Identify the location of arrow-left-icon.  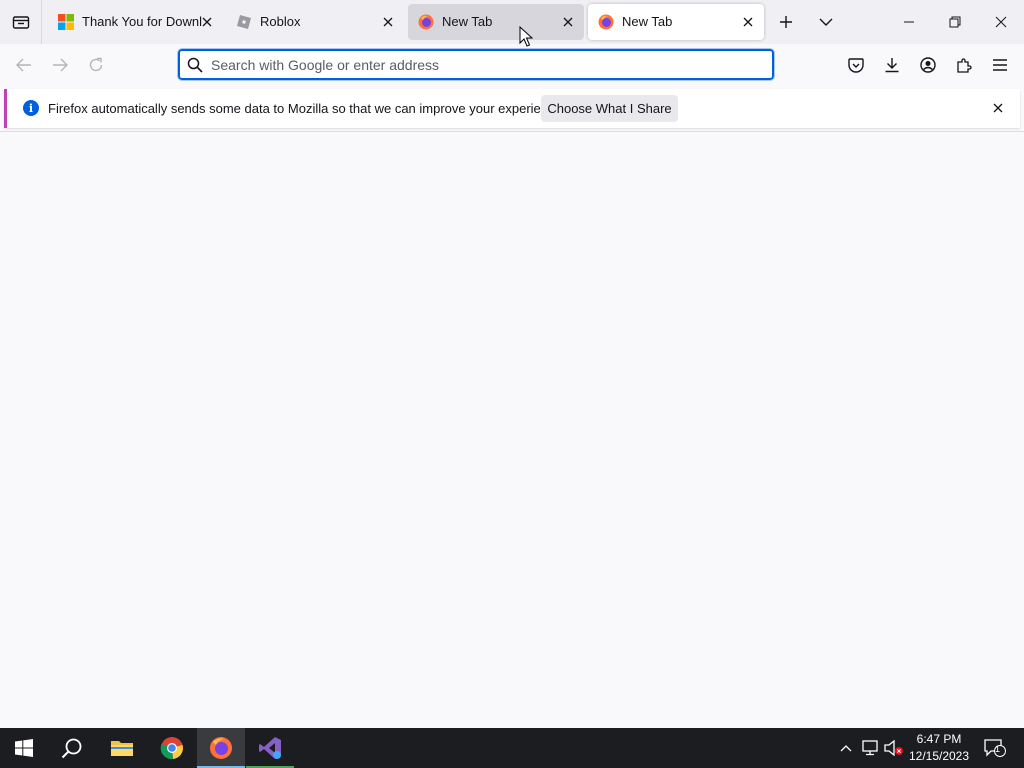
(23, 65).